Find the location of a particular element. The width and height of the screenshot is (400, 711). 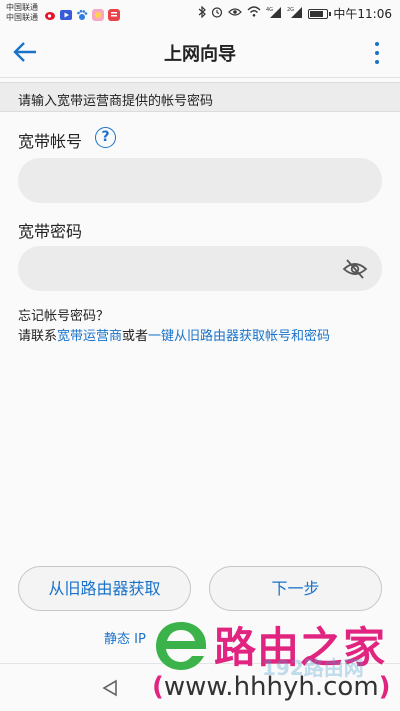

battery-icon is located at coordinates (320, 13).